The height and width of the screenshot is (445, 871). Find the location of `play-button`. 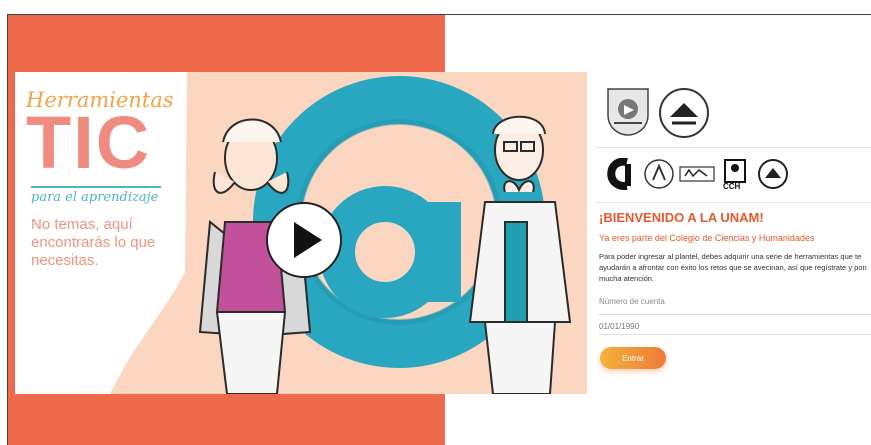

play-button is located at coordinates (304, 240).